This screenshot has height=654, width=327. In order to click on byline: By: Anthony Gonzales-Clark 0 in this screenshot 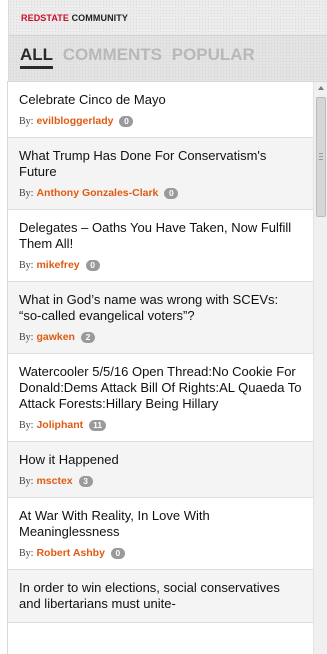, I will do `click(161, 193)`.